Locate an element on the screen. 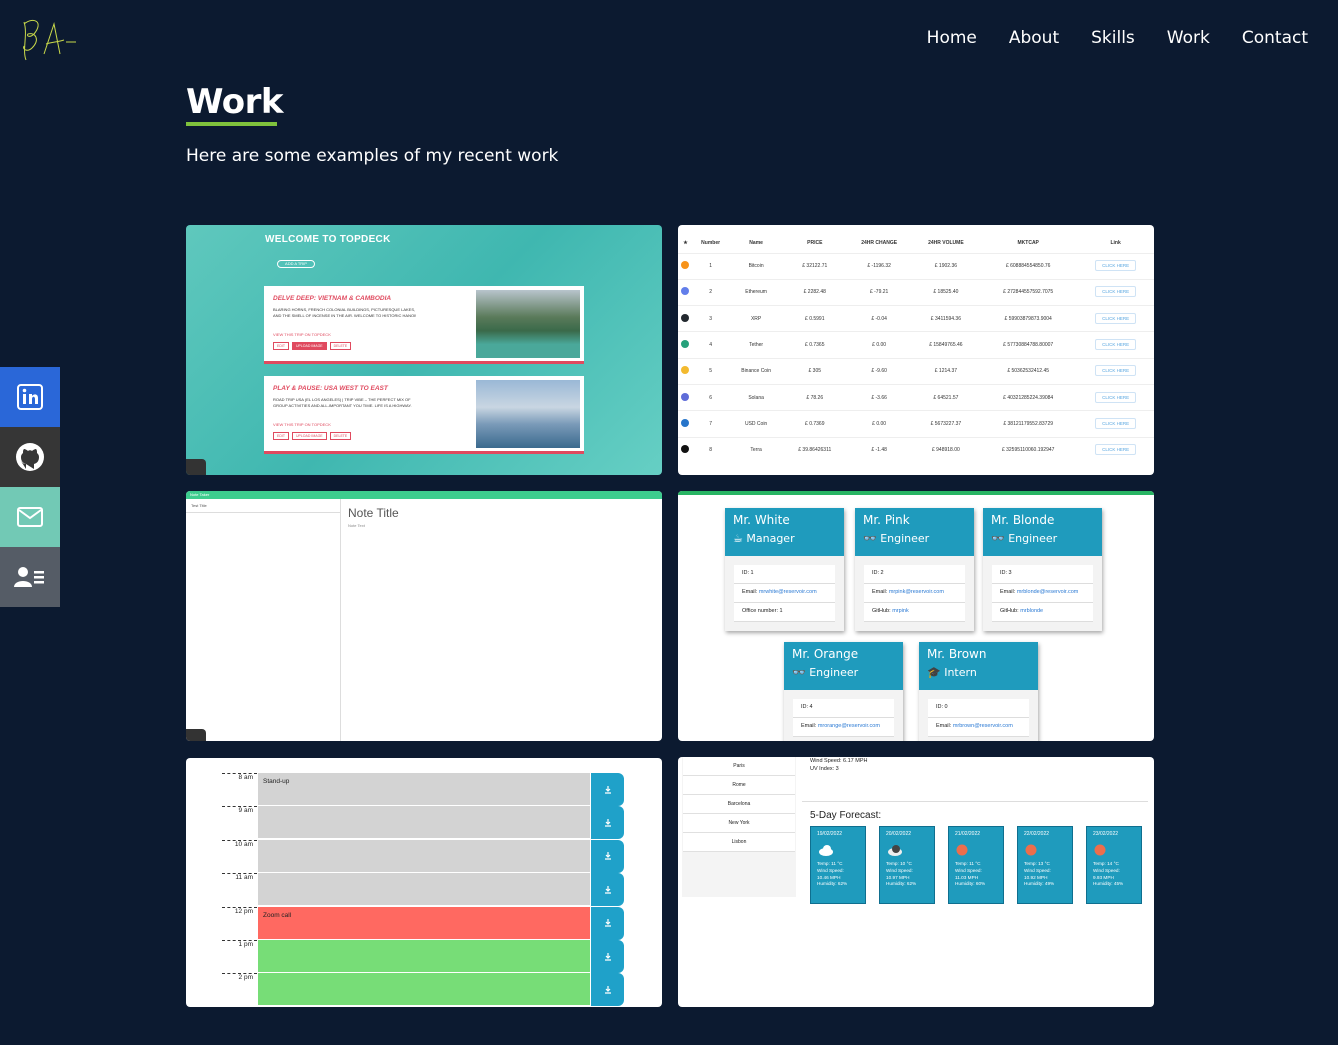  employee-role: Engineer is located at coordinates (1033, 538).